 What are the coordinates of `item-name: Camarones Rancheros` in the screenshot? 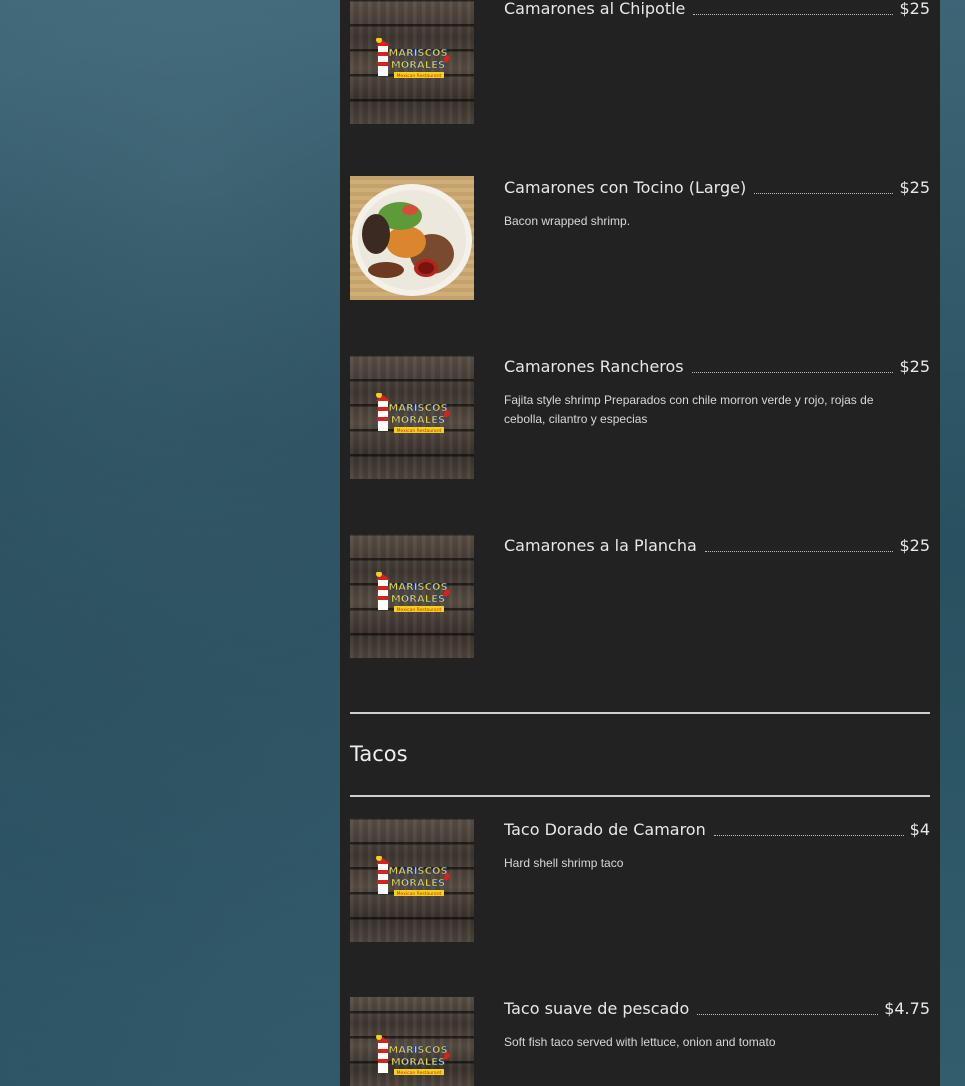 It's located at (594, 367).